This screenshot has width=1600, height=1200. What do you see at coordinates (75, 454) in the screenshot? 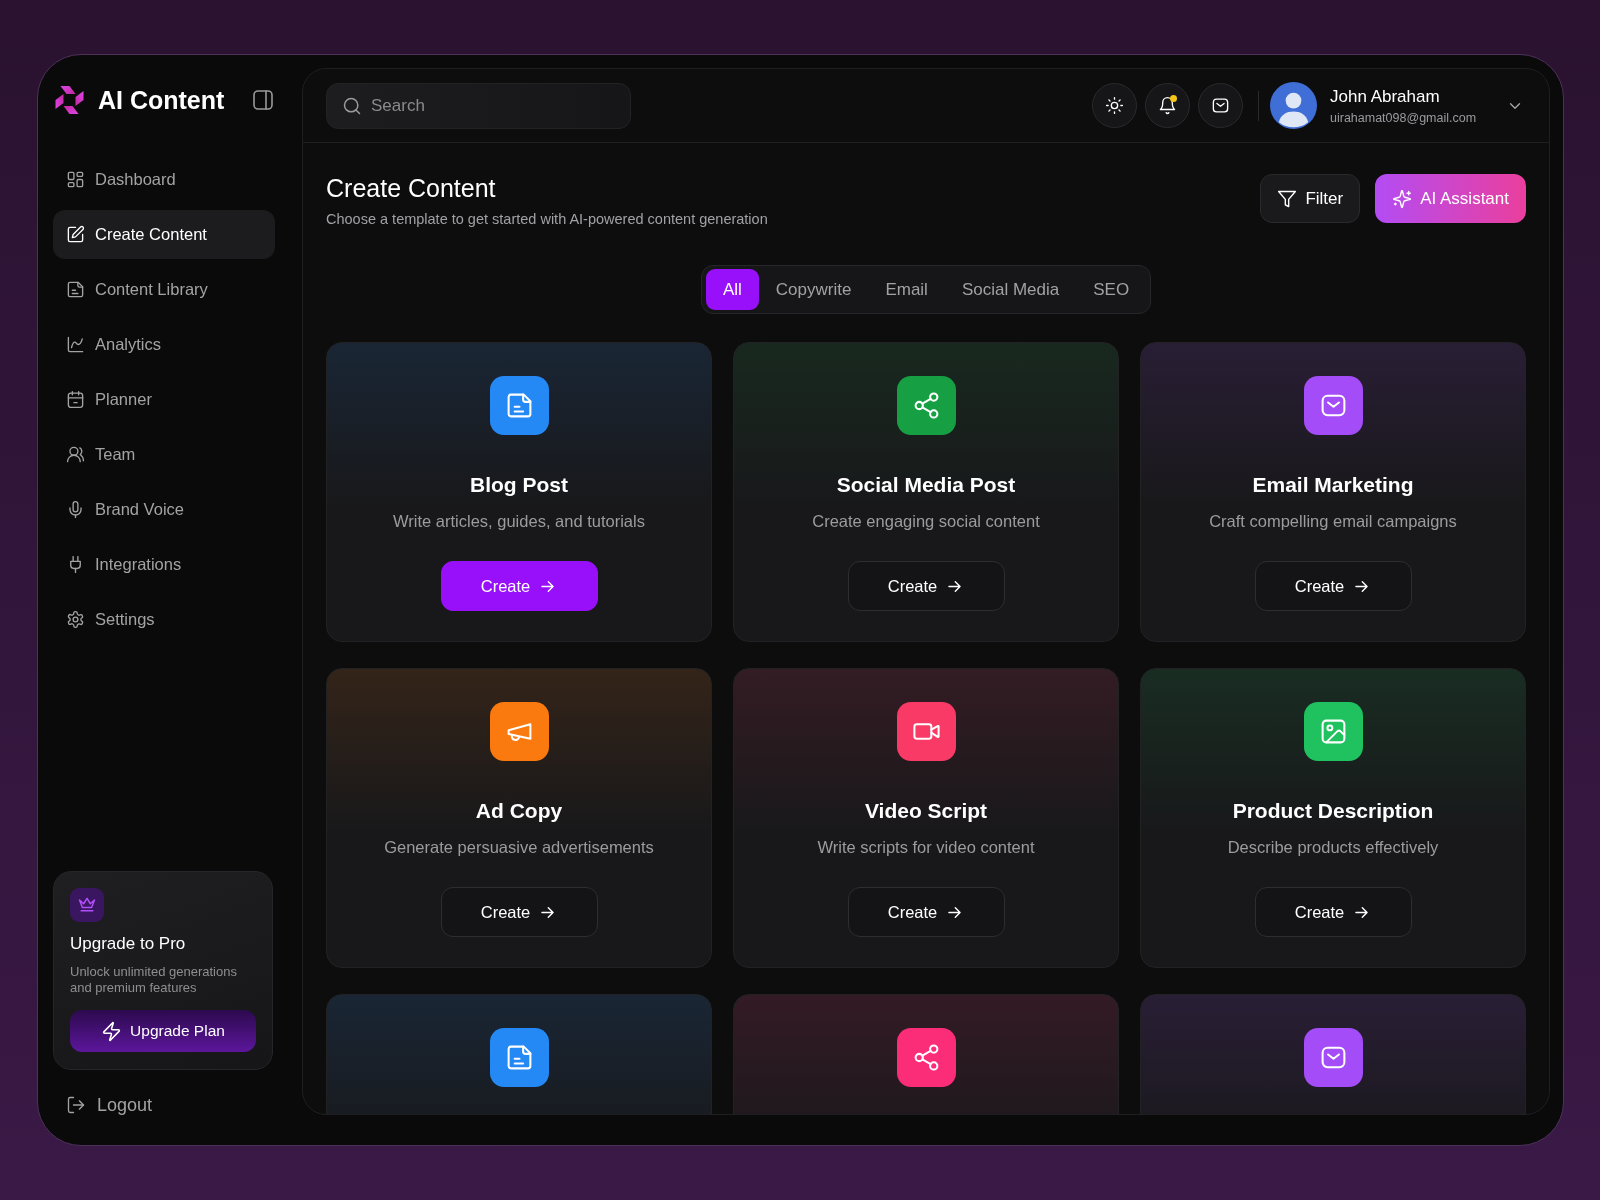
I see `users-icon` at bounding box center [75, 454].